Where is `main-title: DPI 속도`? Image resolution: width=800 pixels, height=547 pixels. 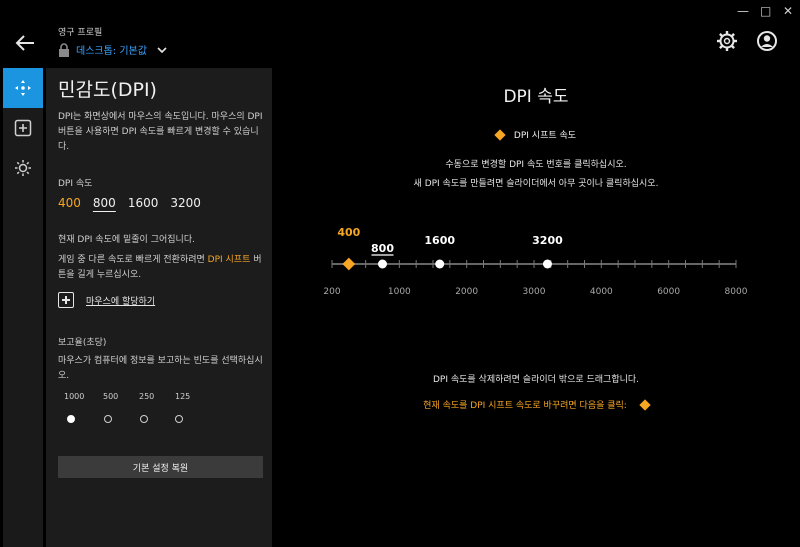
main-title: DPI 속도 is located at coordinates (536, 97).